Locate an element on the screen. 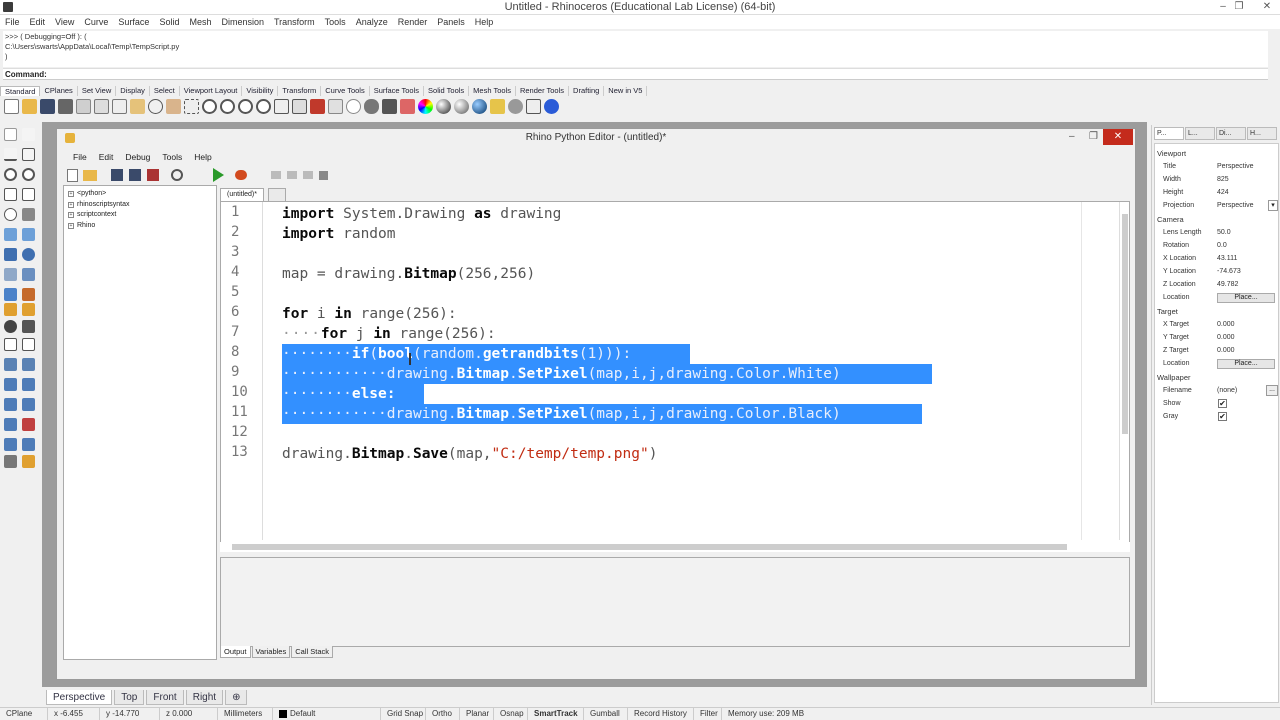 The image size is (1280, 720). planar-toggle: Planar is located at coordinates (477, 714).